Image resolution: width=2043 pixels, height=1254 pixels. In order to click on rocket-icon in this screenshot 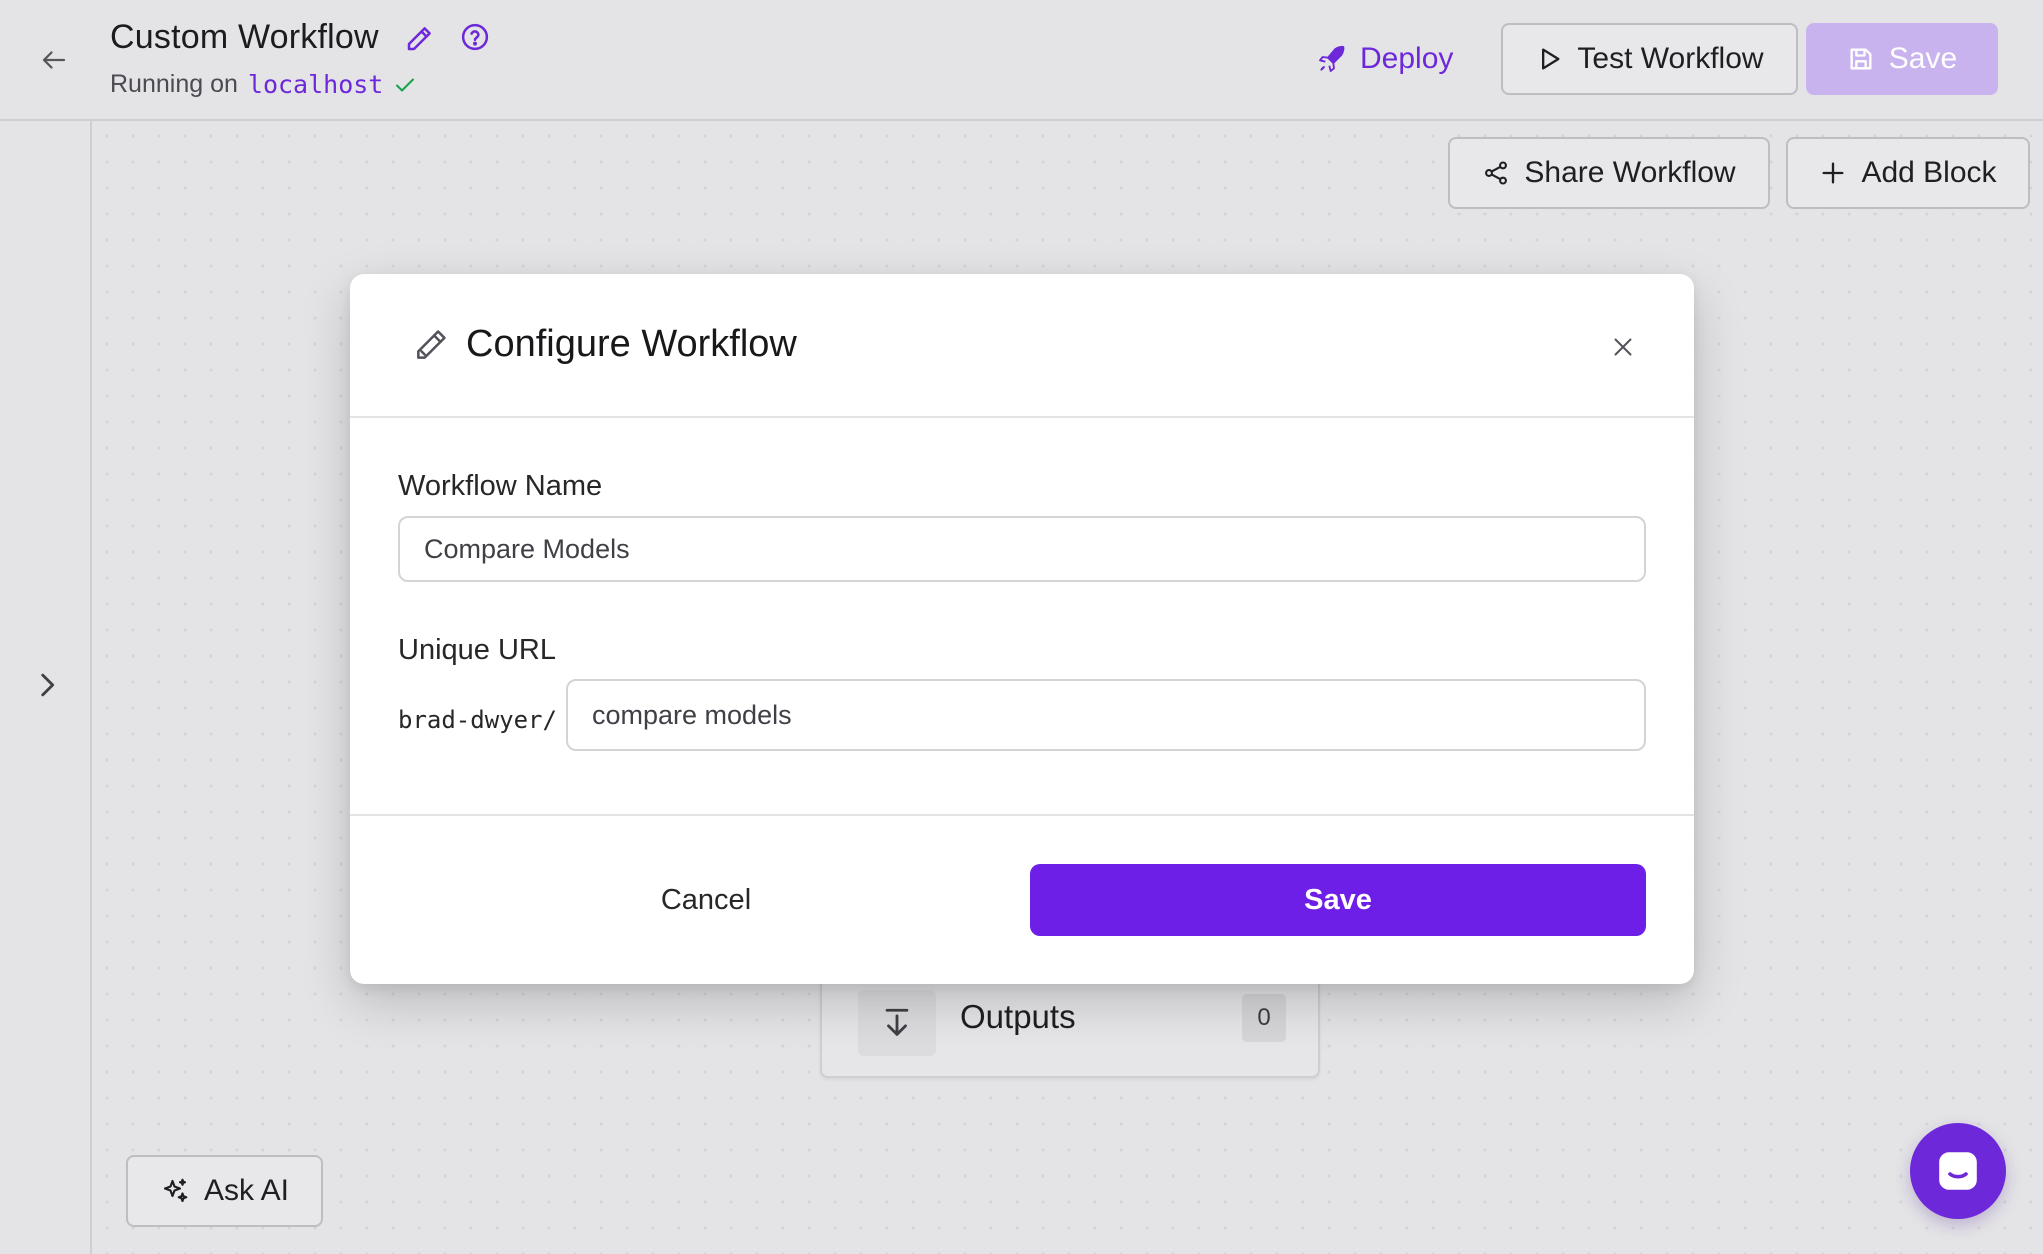, I will do `click(1332, 58)`.